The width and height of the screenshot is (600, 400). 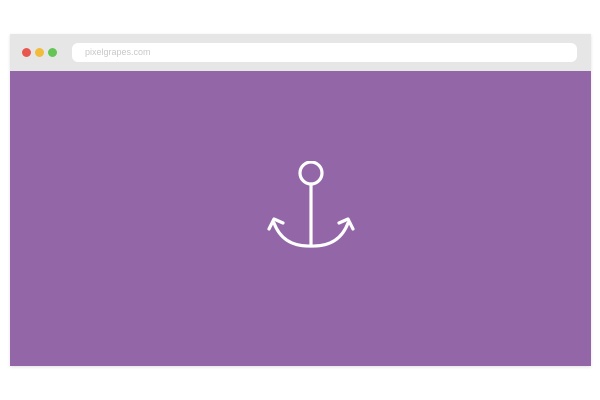 I want to click on browser-titlebar: pixelgrapes.com, so click(x=300, y=52).